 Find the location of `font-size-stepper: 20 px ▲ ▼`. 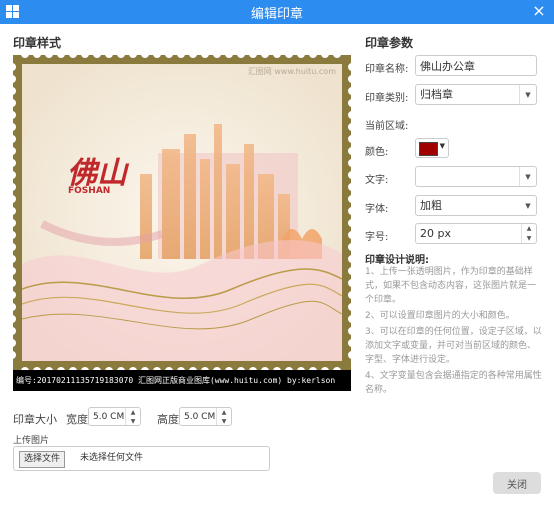

font-size-stepper: 20 px ▲ ▼ is located at coordinates (476, 233).